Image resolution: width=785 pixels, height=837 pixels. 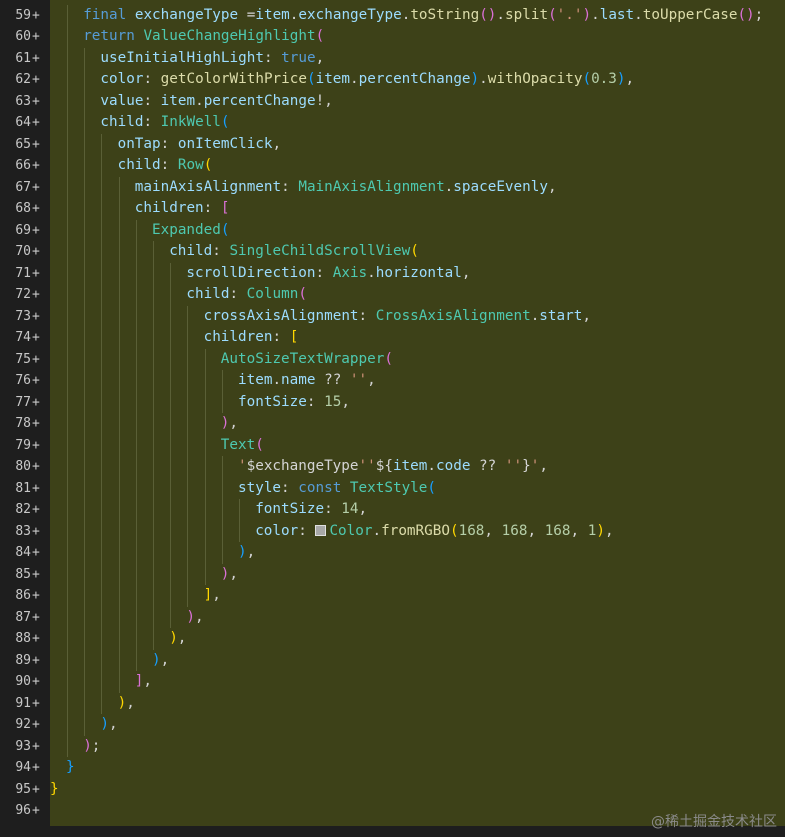 What do you see at coordinates (417, 59) in the screenshot?
I see `code-line: useInitialHighLight: true,` at bounding box center [417, 59].